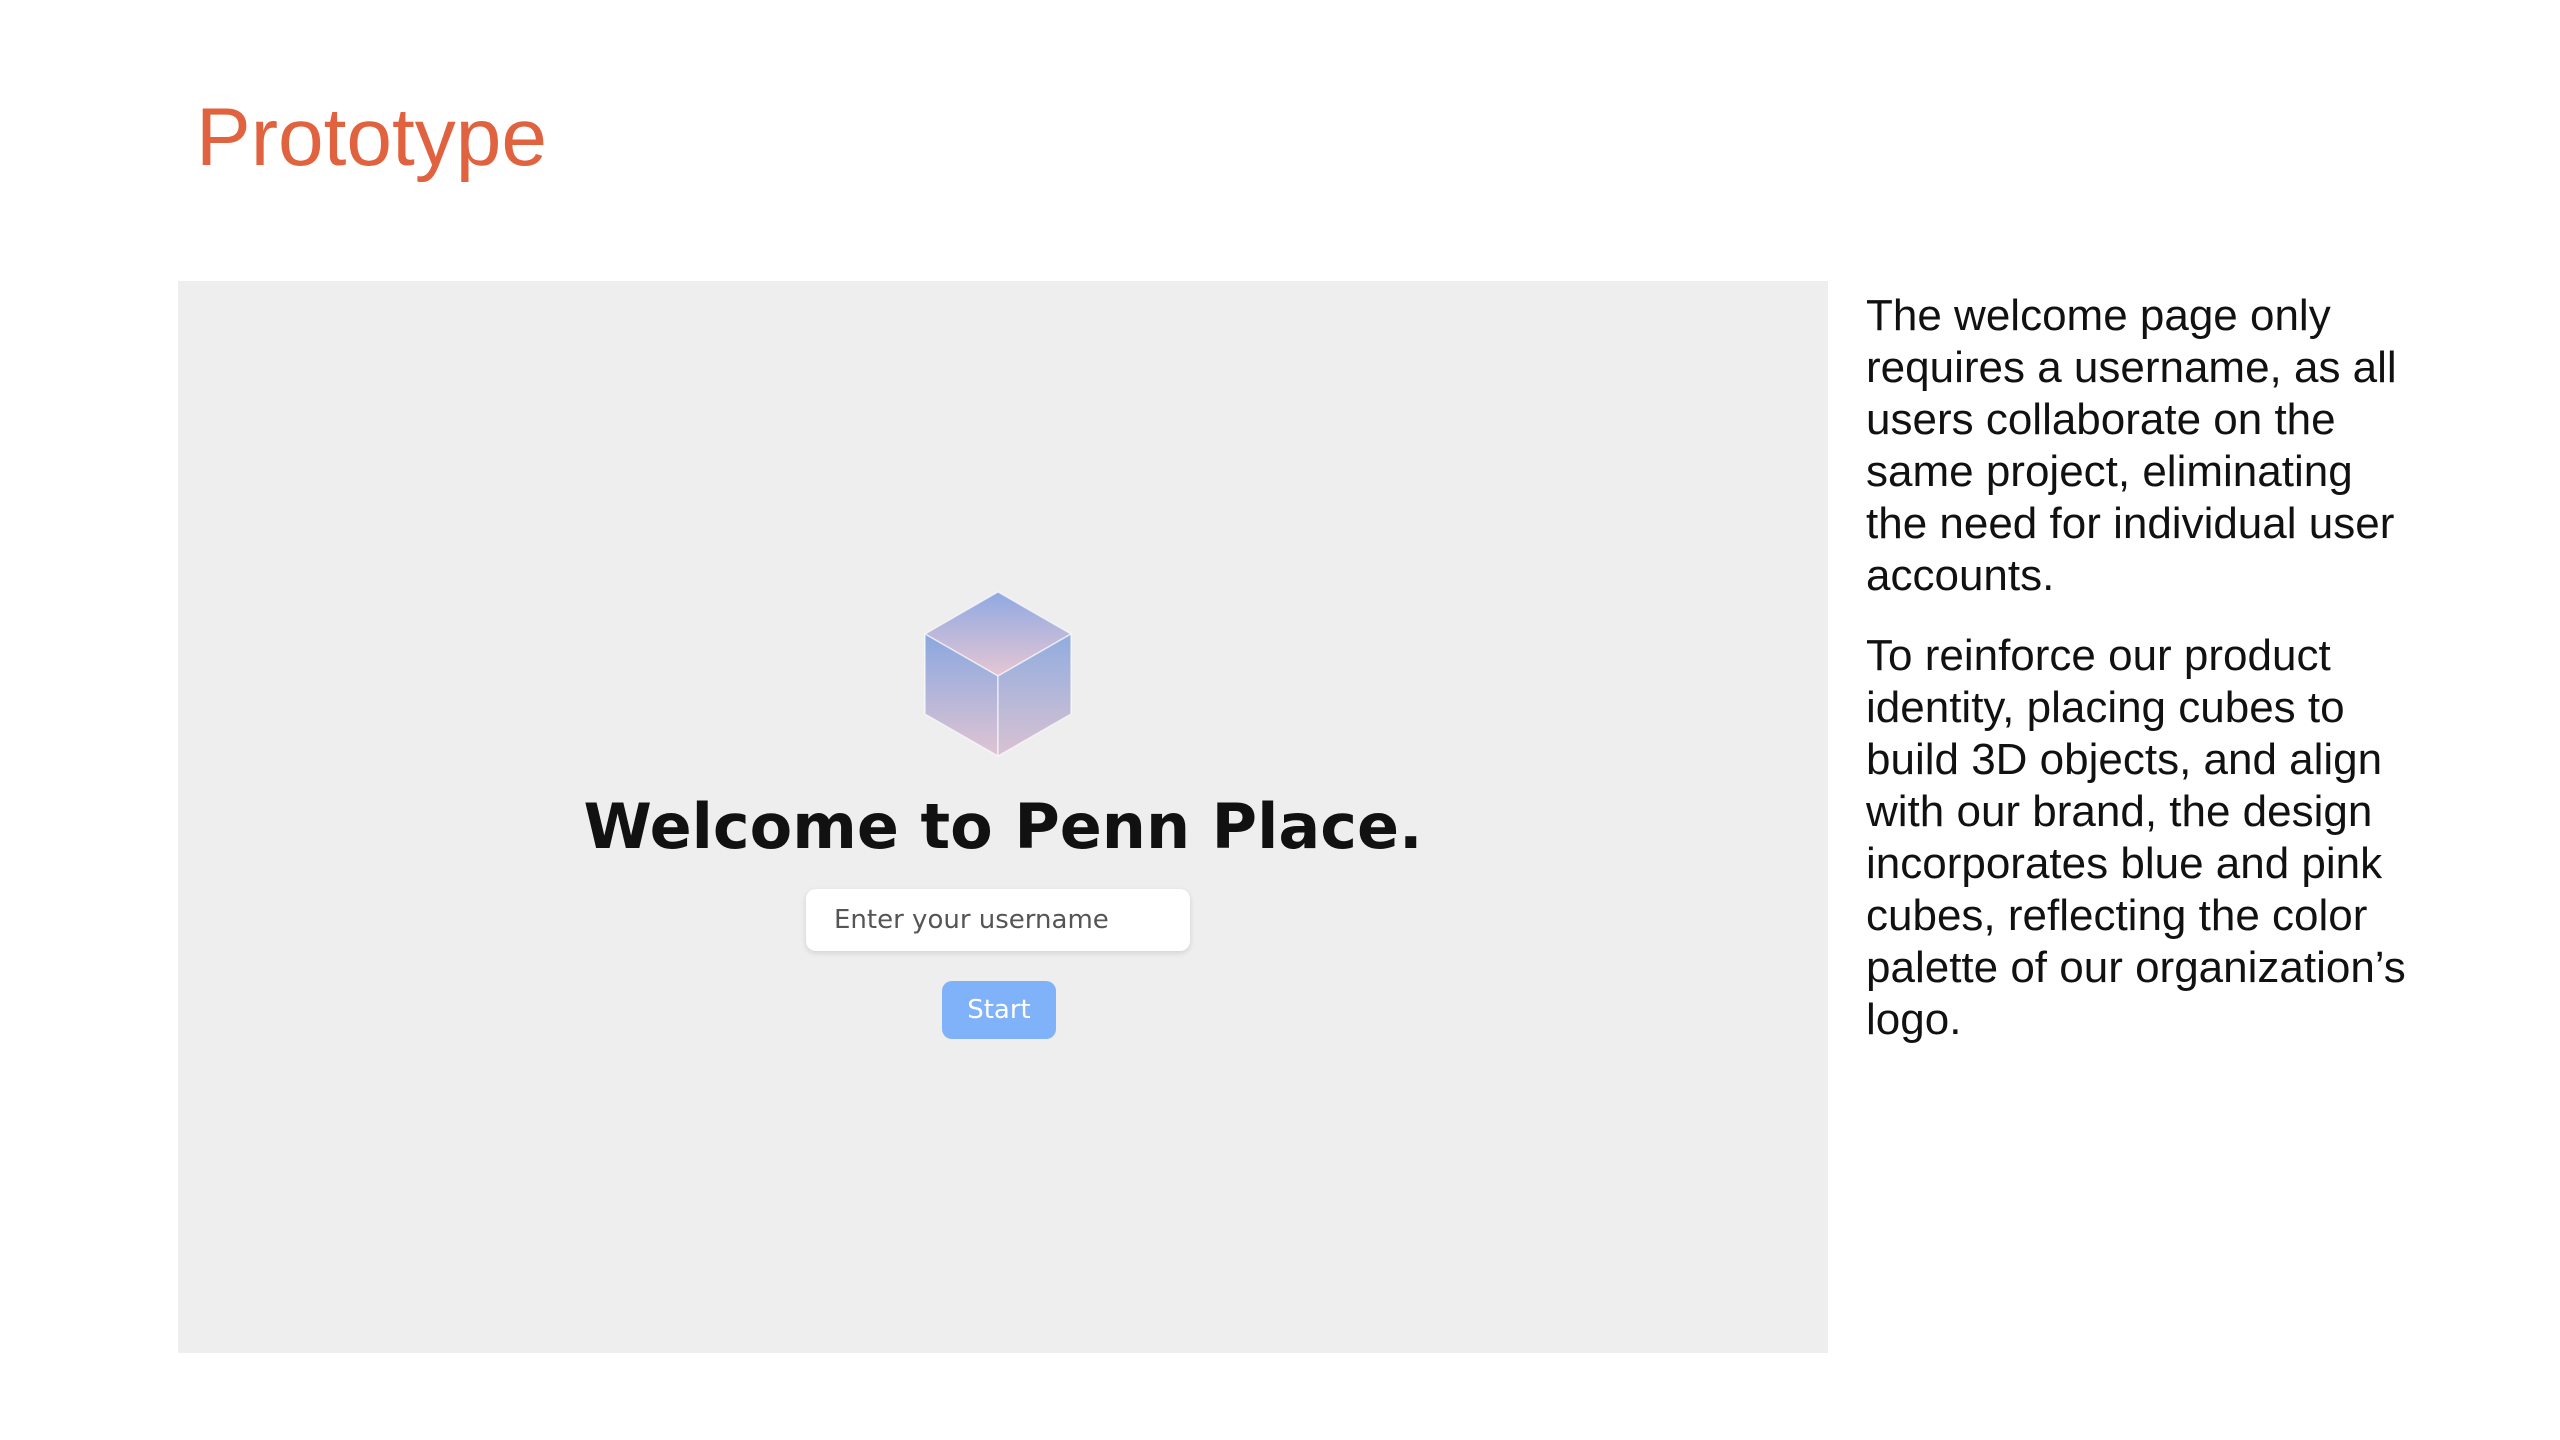  Describe the element at coordinates (1003, 826) in the screenshot. I see `welcome-heading: Welcome to Penn Place.` at that location.